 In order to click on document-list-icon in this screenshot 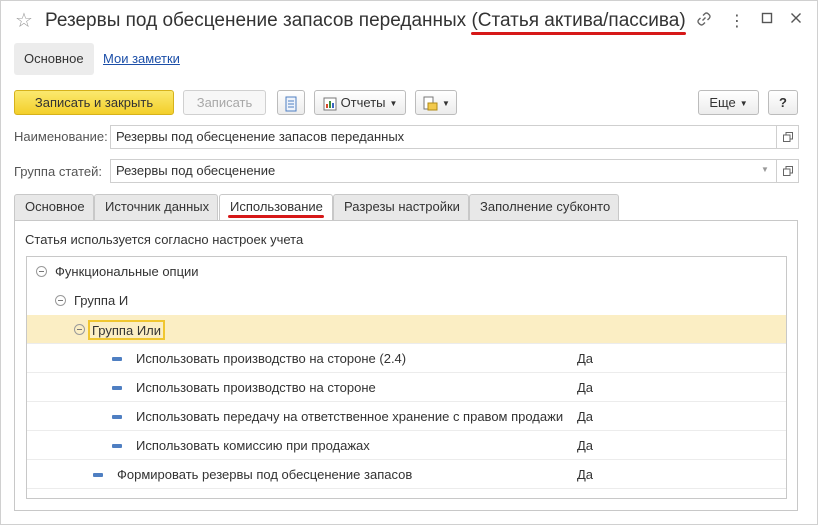, I will do `click(291, 104)`.